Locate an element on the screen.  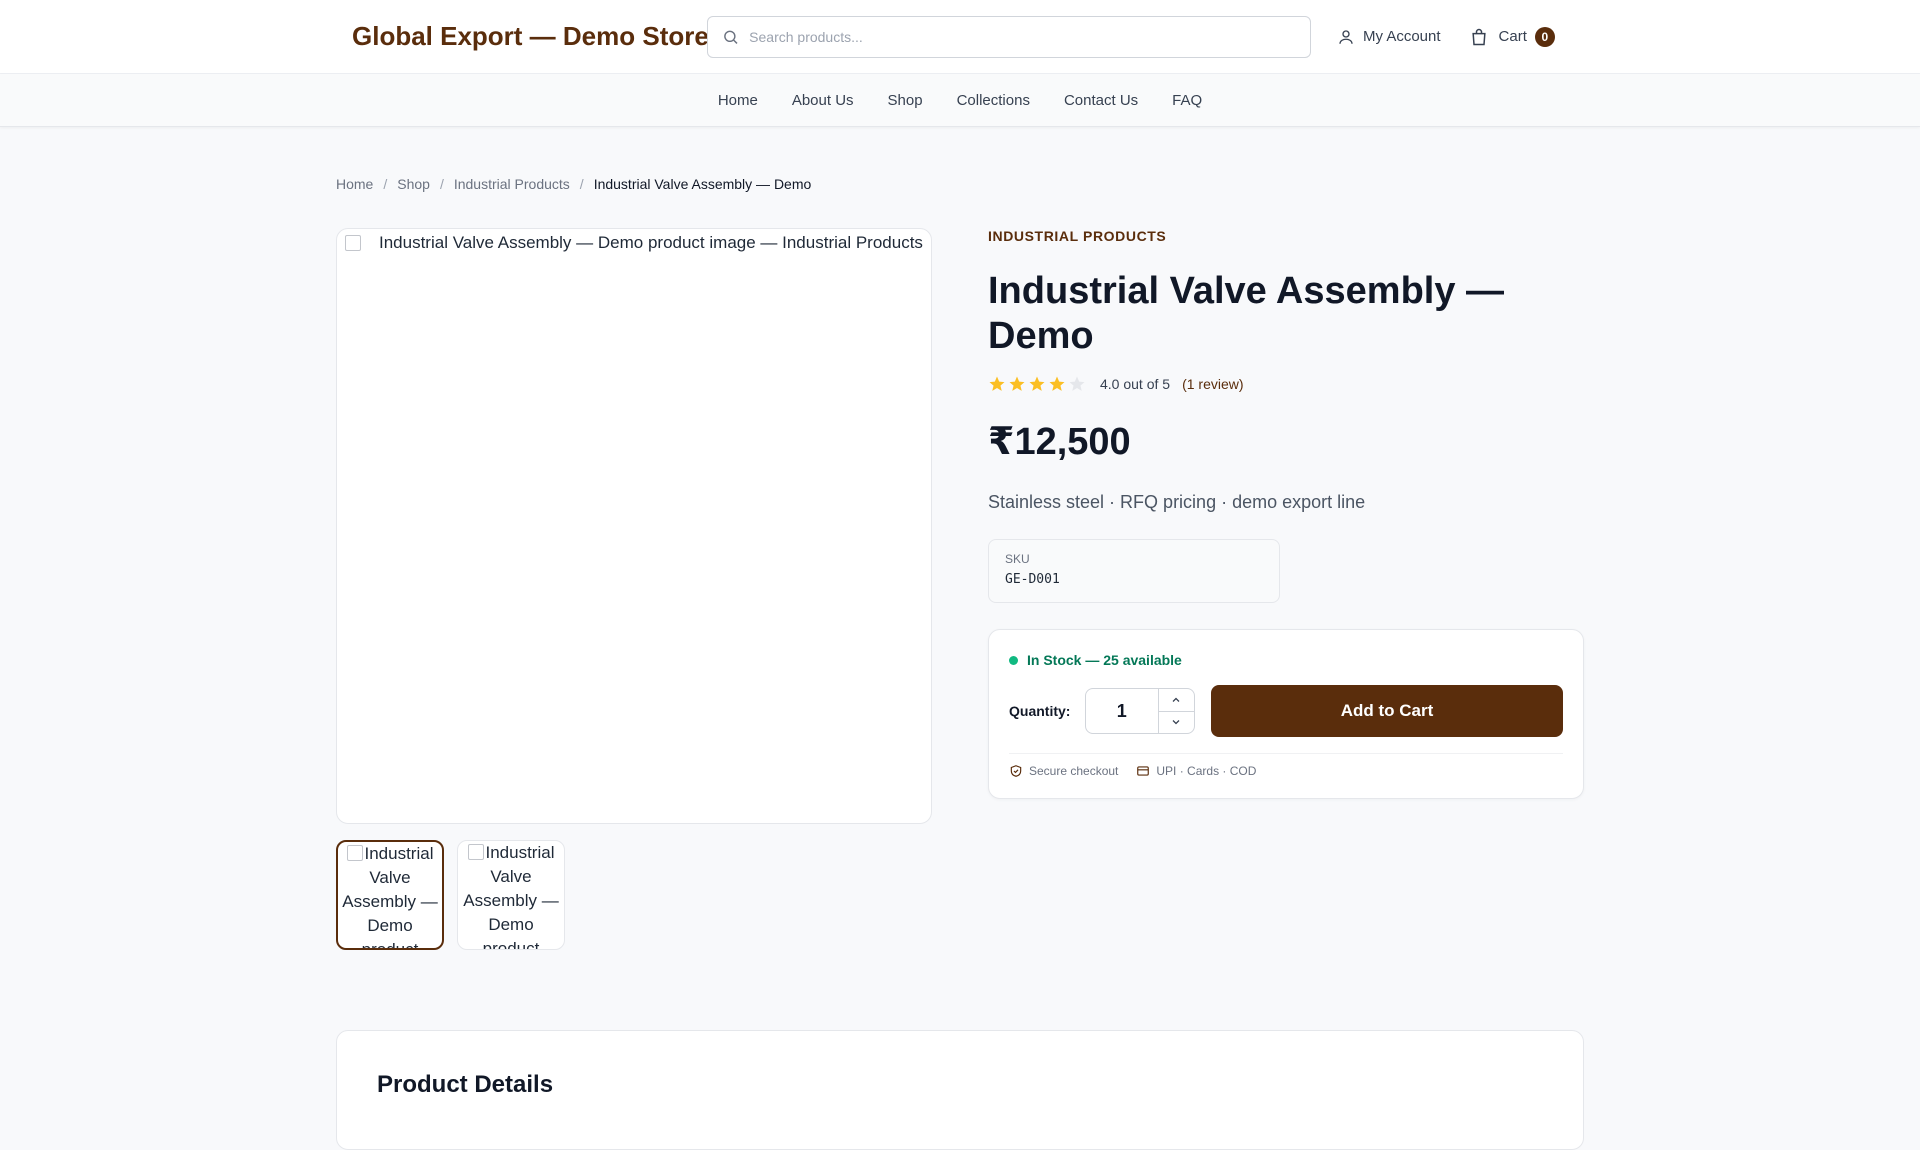
rating-text: 4.0 out of 5 is located at coordinates (1135, 384).